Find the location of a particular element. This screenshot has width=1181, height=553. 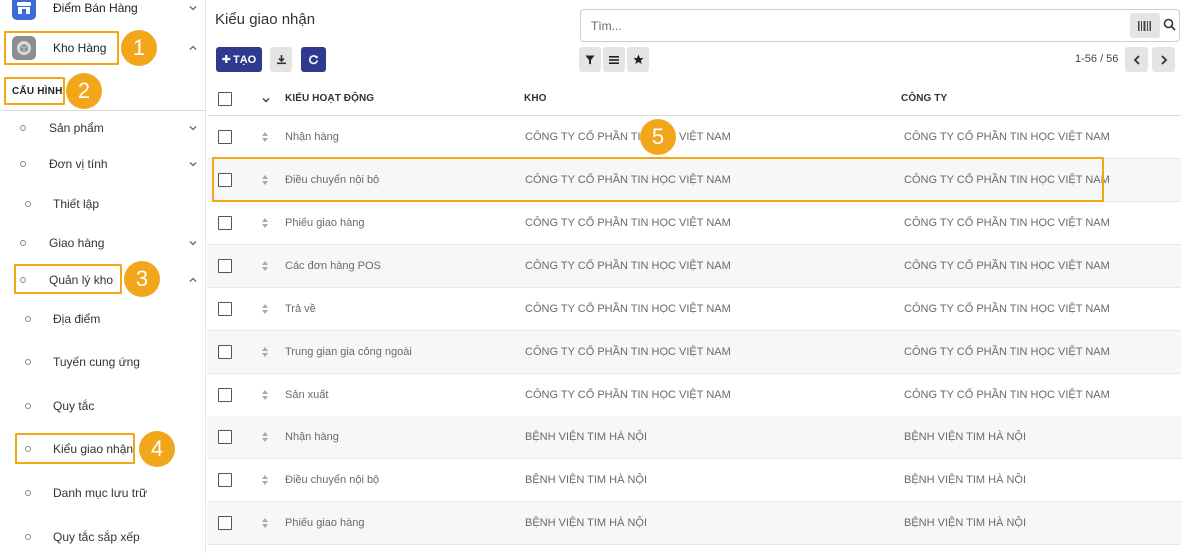

chevron-right-icon is located at coordinates (1163, 59).